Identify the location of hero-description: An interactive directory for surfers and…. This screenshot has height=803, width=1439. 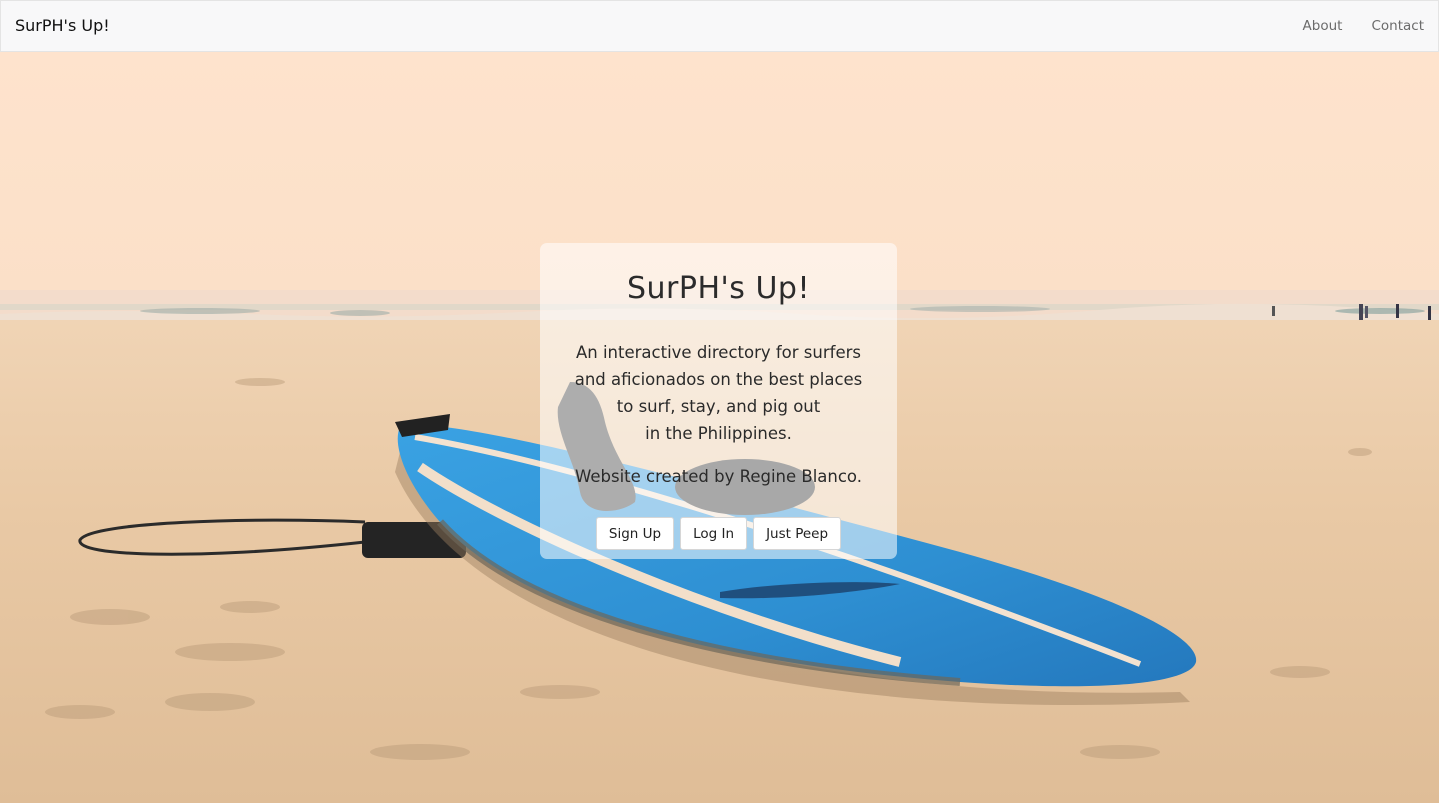
(718, 393).